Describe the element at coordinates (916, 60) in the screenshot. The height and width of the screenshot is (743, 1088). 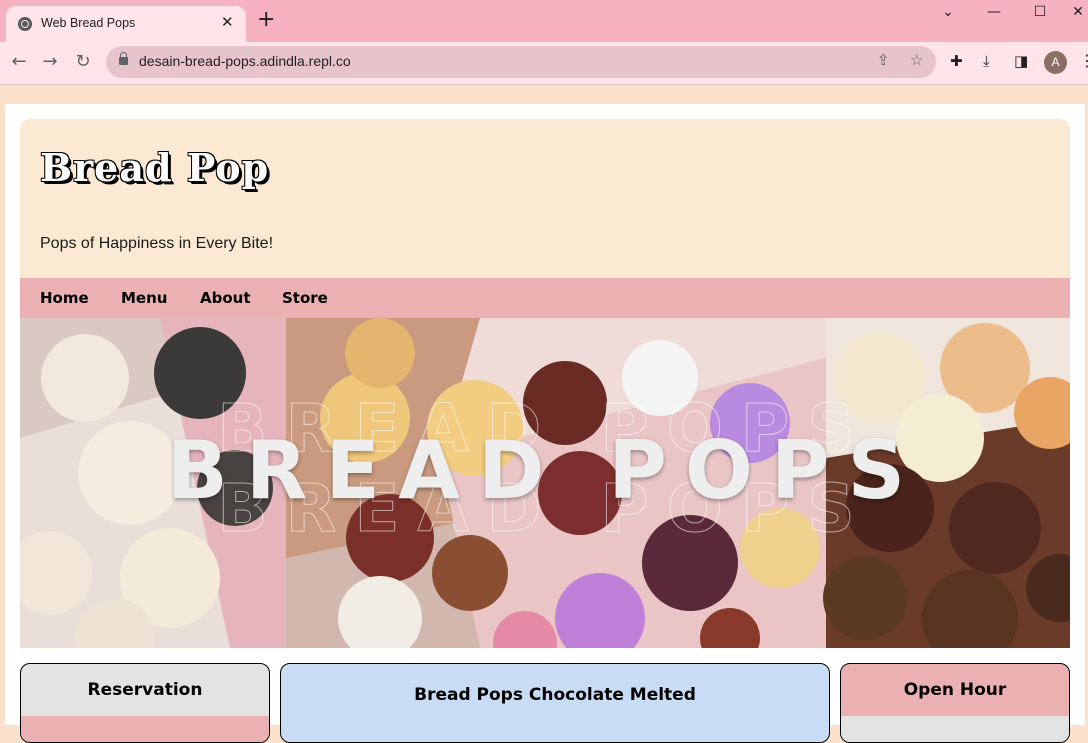
I see `bookmark-star-icon: ☆` at that location.